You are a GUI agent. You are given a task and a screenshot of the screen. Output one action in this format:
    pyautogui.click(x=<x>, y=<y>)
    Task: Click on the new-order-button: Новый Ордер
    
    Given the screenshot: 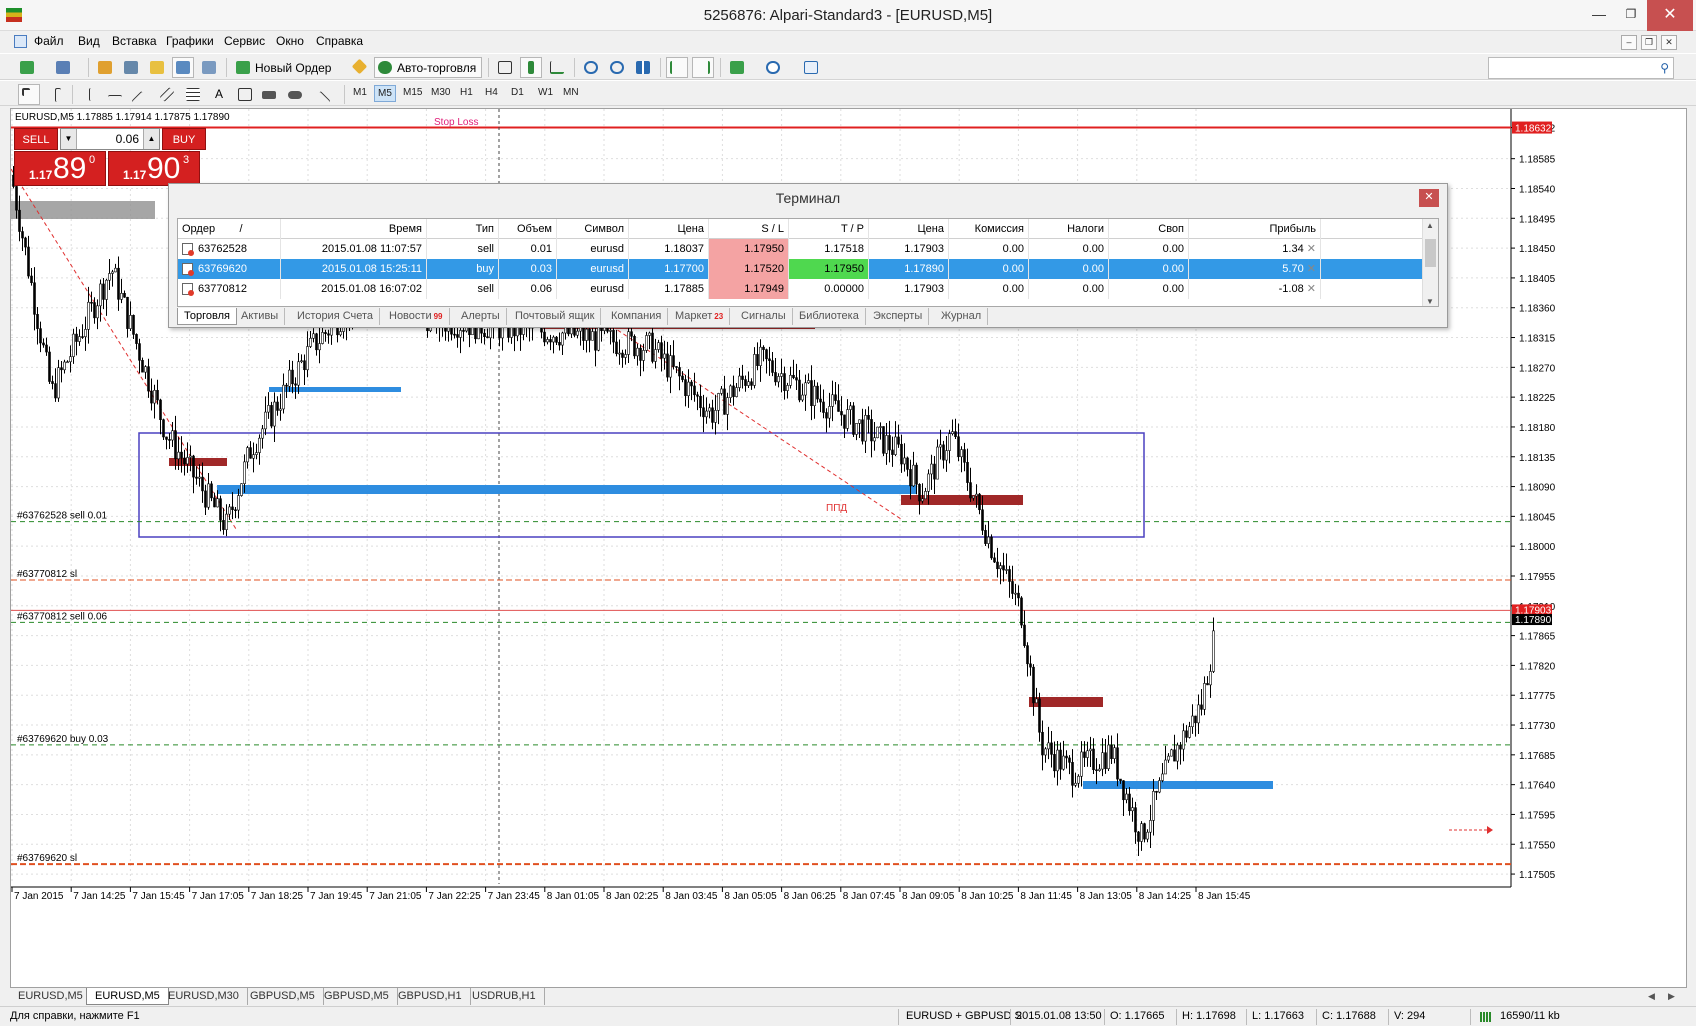 What is the action you would take?
    pyautogui.click(x=288, y=67)
    